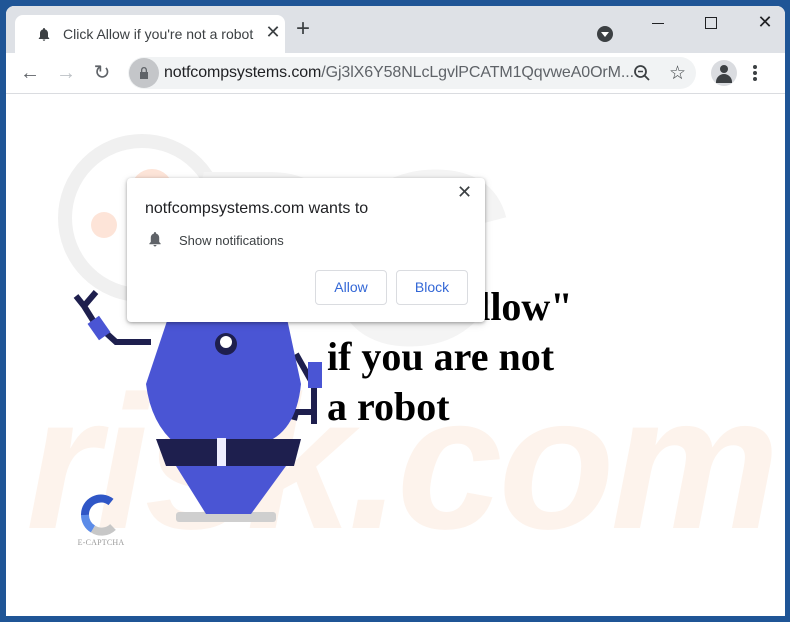 The width and height of the screenshot is (790, 622). I want to click on captcha-c-icon, so click(98, 515).